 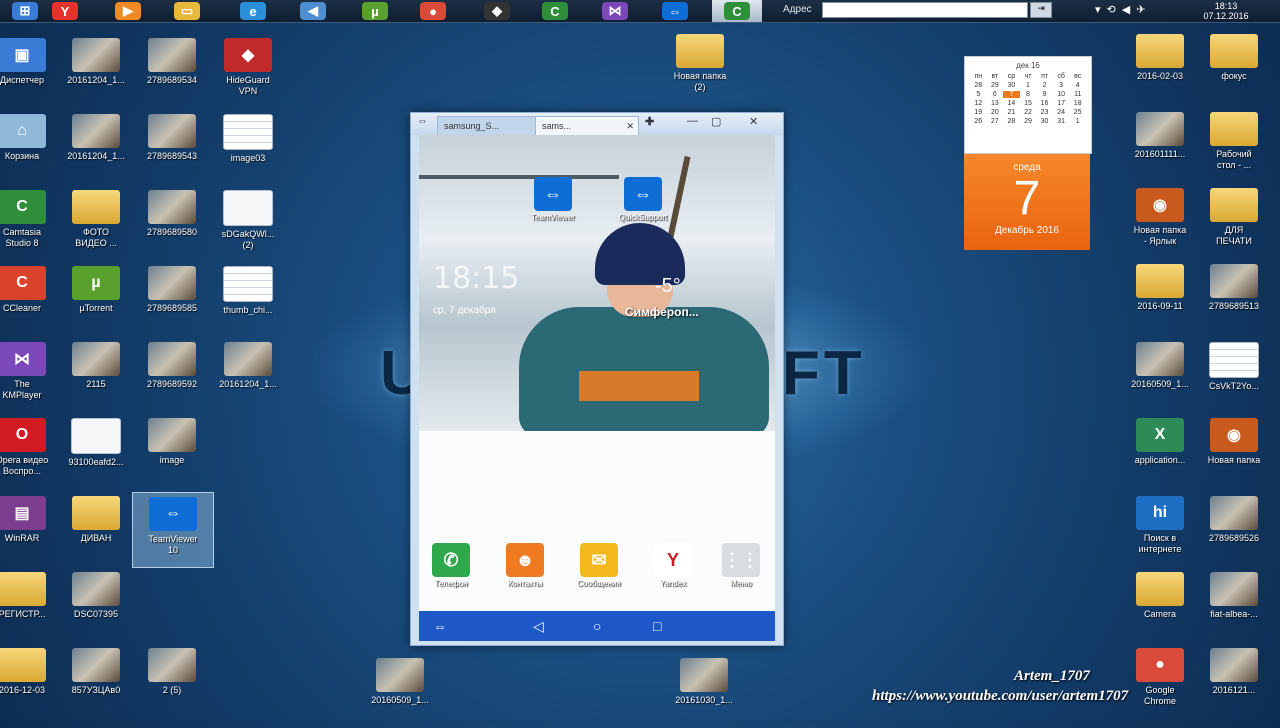 What do you see at coordinates (172, 451) in the screenshot?
I see `desktop-icon: image` at bounding box center [172, 451].